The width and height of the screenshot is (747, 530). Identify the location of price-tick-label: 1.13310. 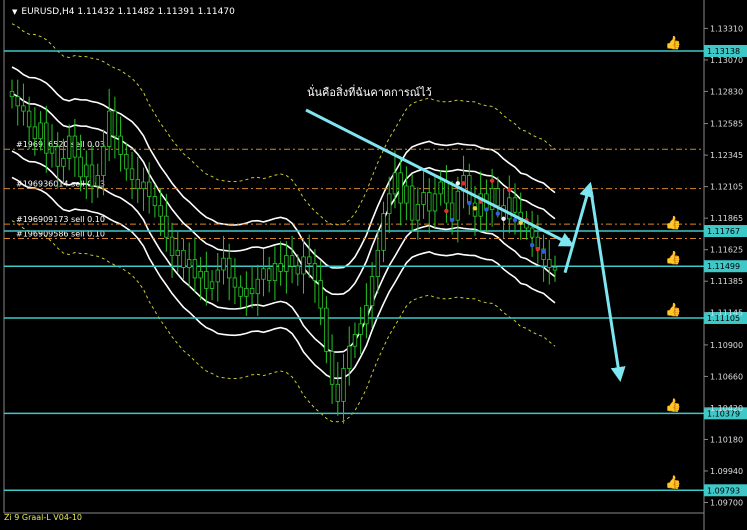
(726, 28).